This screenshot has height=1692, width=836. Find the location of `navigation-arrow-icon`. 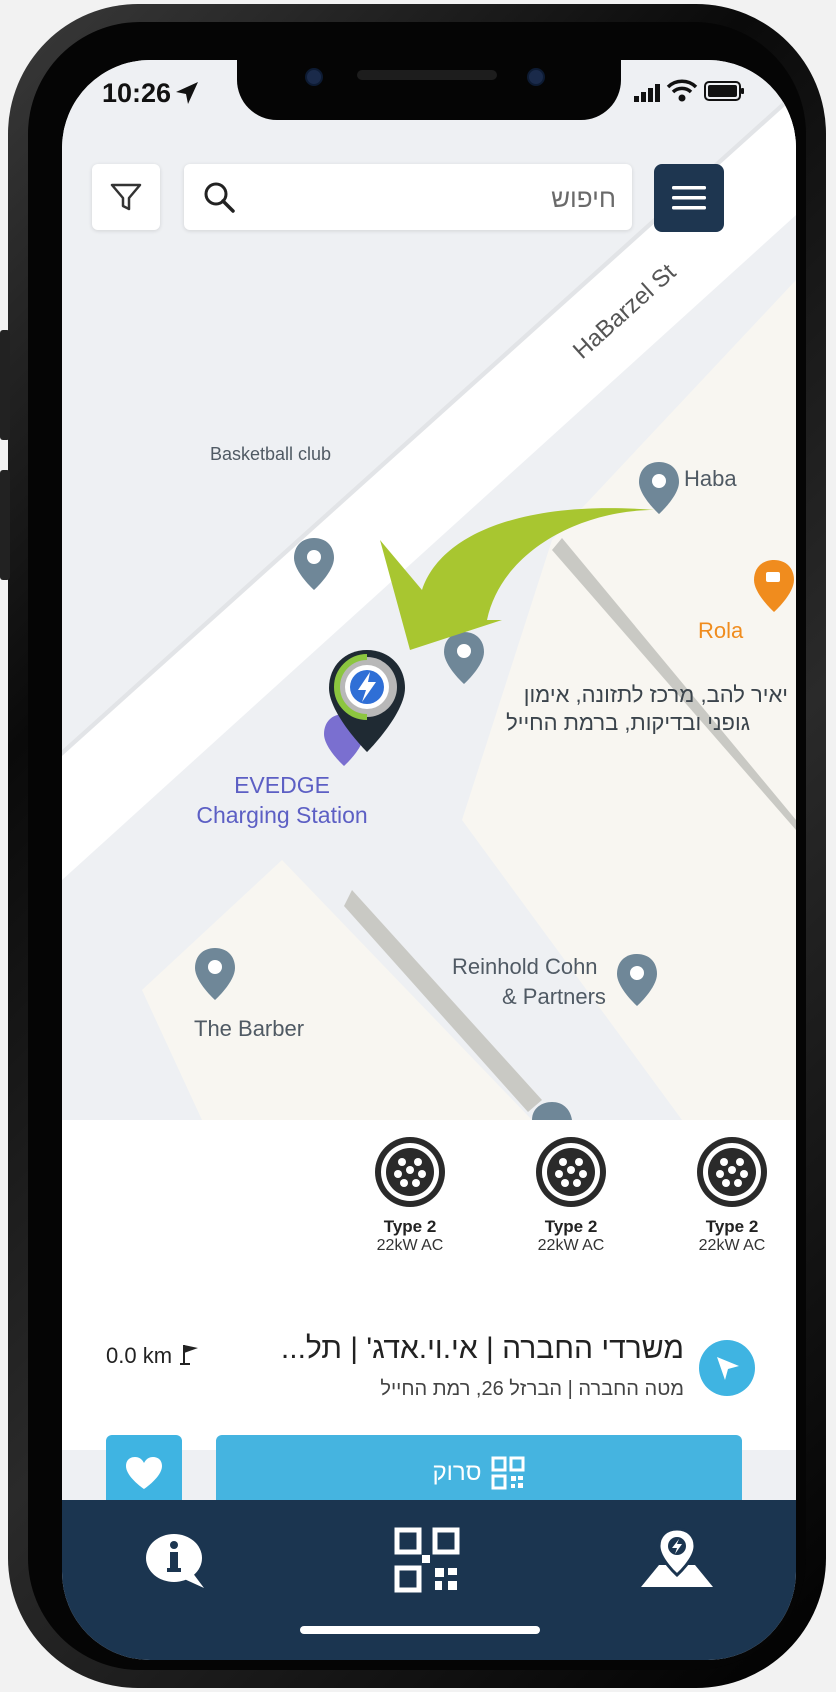

navigation-arrow-icon is located at coordinates (728, 1368).